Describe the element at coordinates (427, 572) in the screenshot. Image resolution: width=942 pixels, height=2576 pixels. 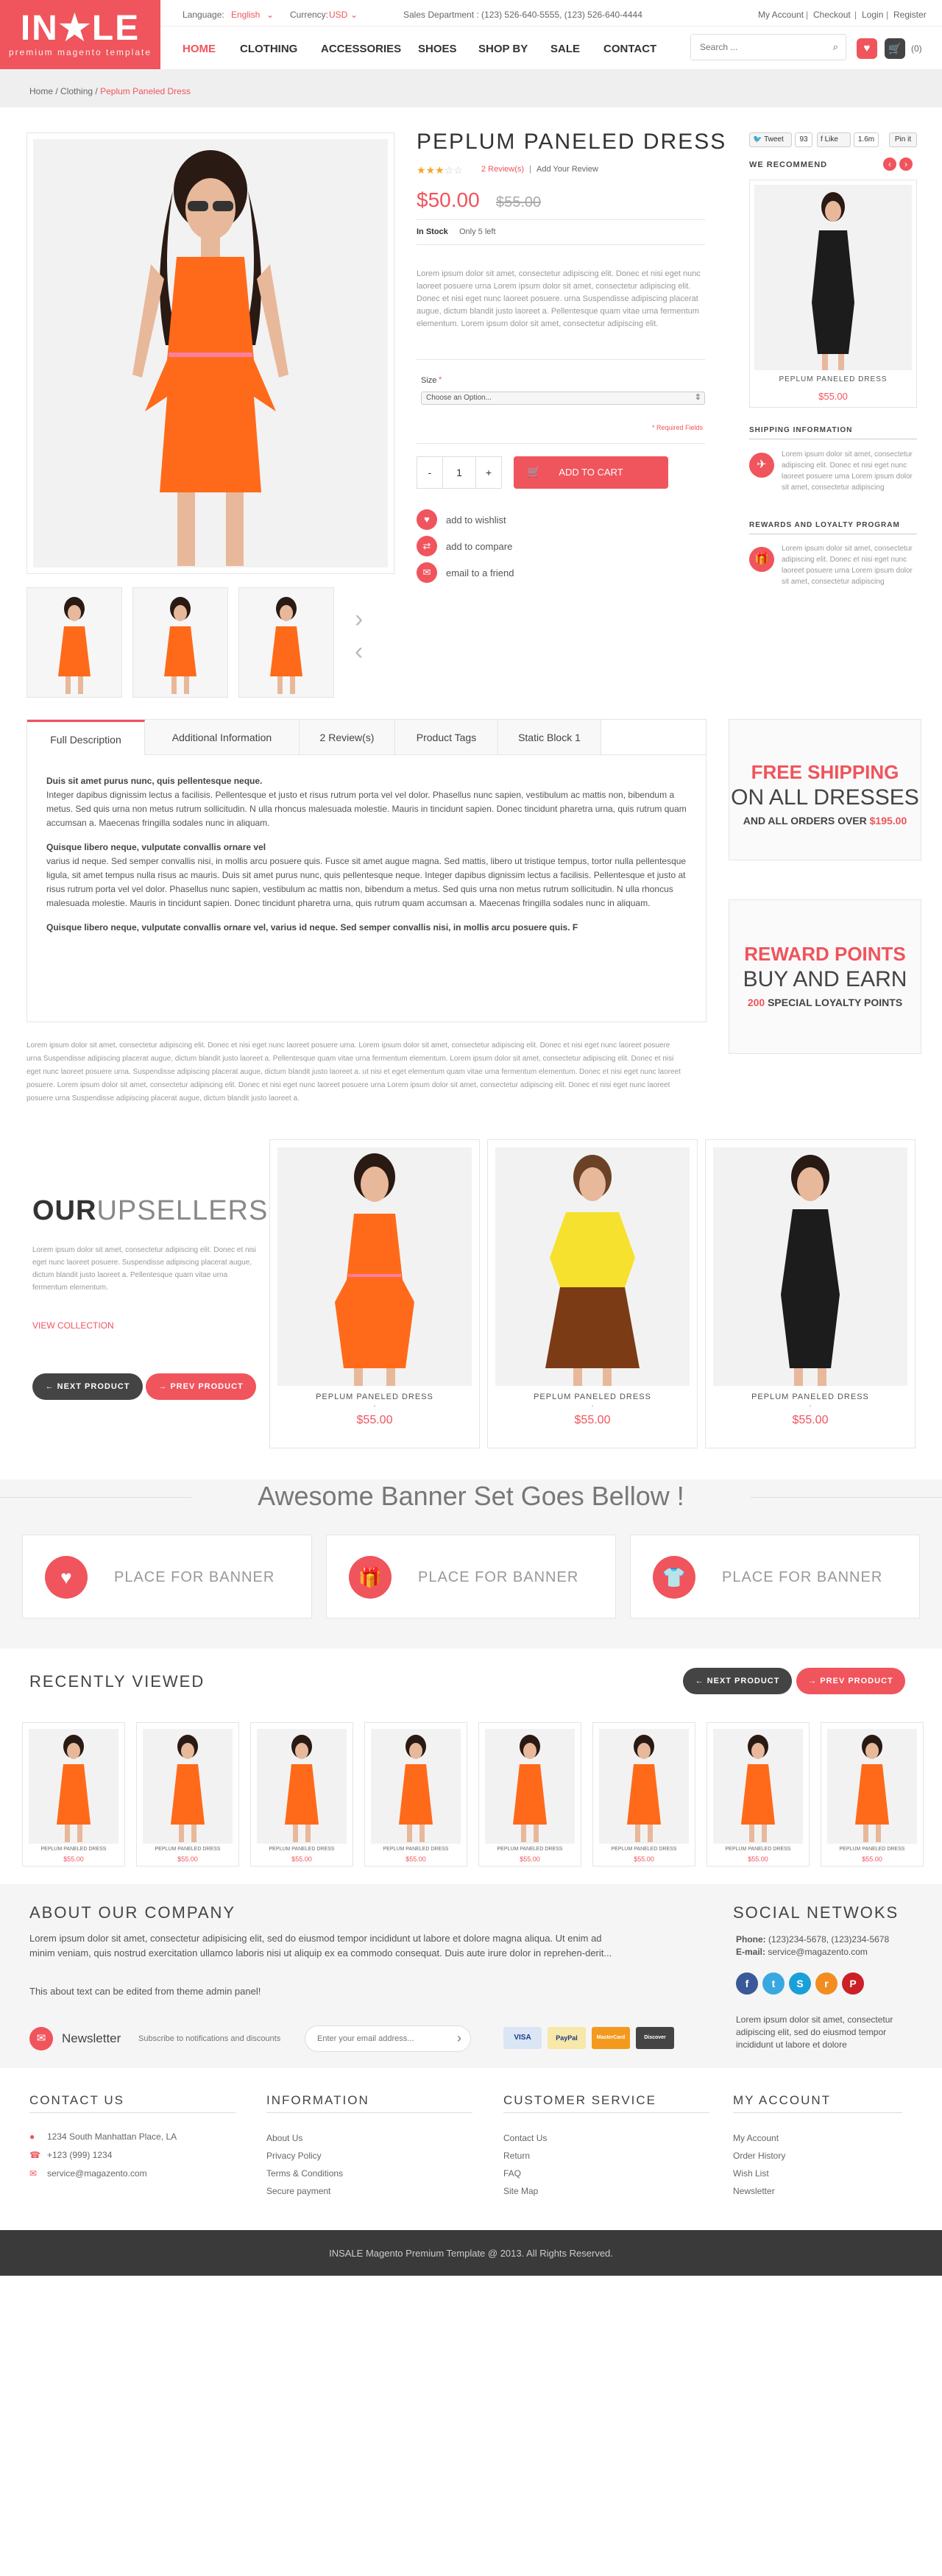
I see `email-icon: ✉` at that location.